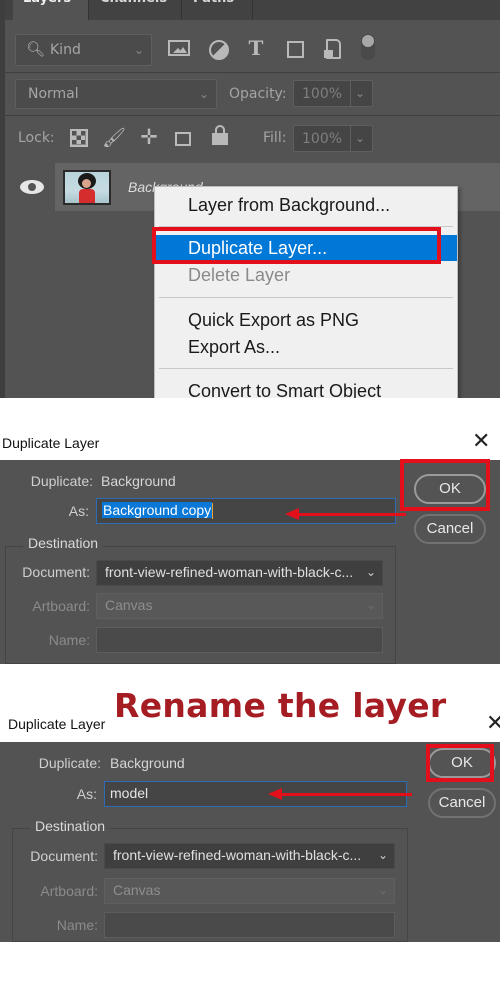 This screenshot has height=1000, width=500. What do you see at coordinates (368, 47) in the screenshot?
I see `filter-toggle-icon` at bounding box center [368, 47].